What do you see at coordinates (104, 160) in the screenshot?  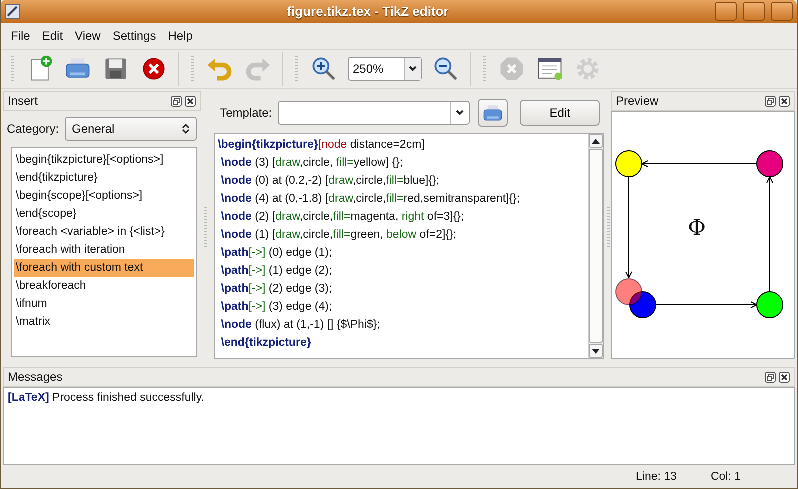 I see `list-item: \begin{tikzpicture}[<options>]` at bounding box center [104, 160].